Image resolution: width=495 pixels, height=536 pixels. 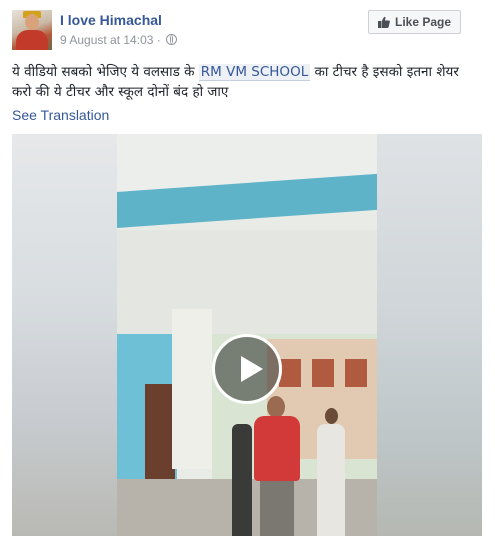 I want to click on post-meta: 9 August at 14:03 ·, so click(x=119, y=40).